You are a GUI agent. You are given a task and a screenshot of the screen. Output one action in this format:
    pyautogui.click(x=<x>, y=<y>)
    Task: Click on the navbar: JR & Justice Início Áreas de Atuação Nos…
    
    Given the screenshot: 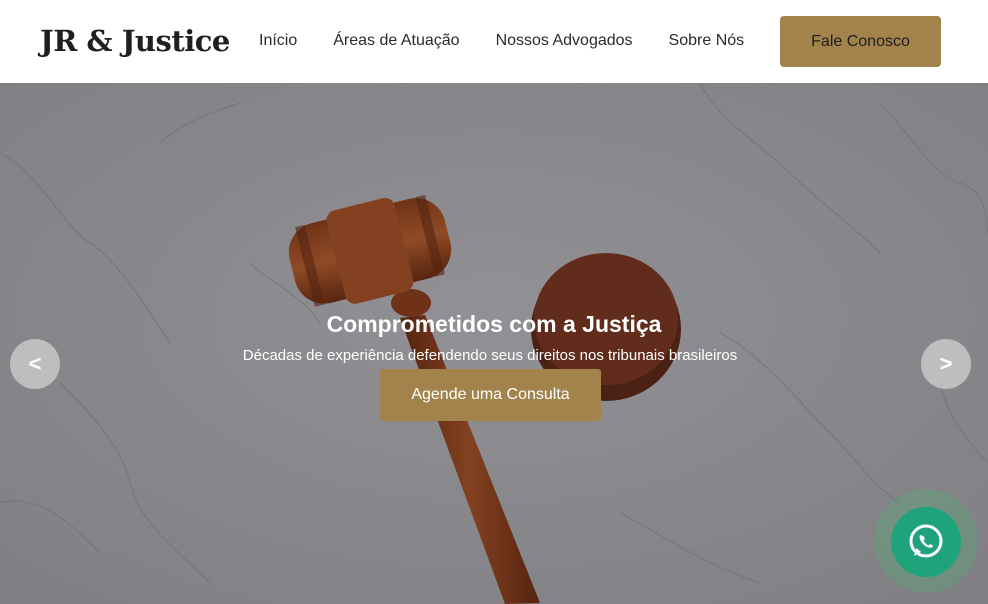 What is the action you would take?
    pyautogui.click(x=494, y=41)
    